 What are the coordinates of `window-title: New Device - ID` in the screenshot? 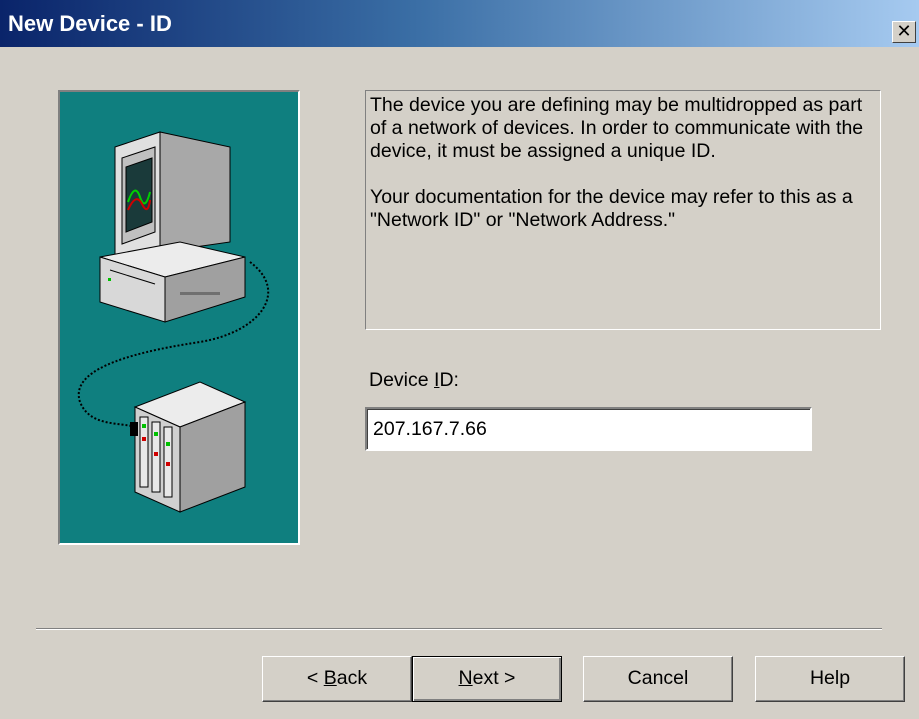 It's located at (90, 23).